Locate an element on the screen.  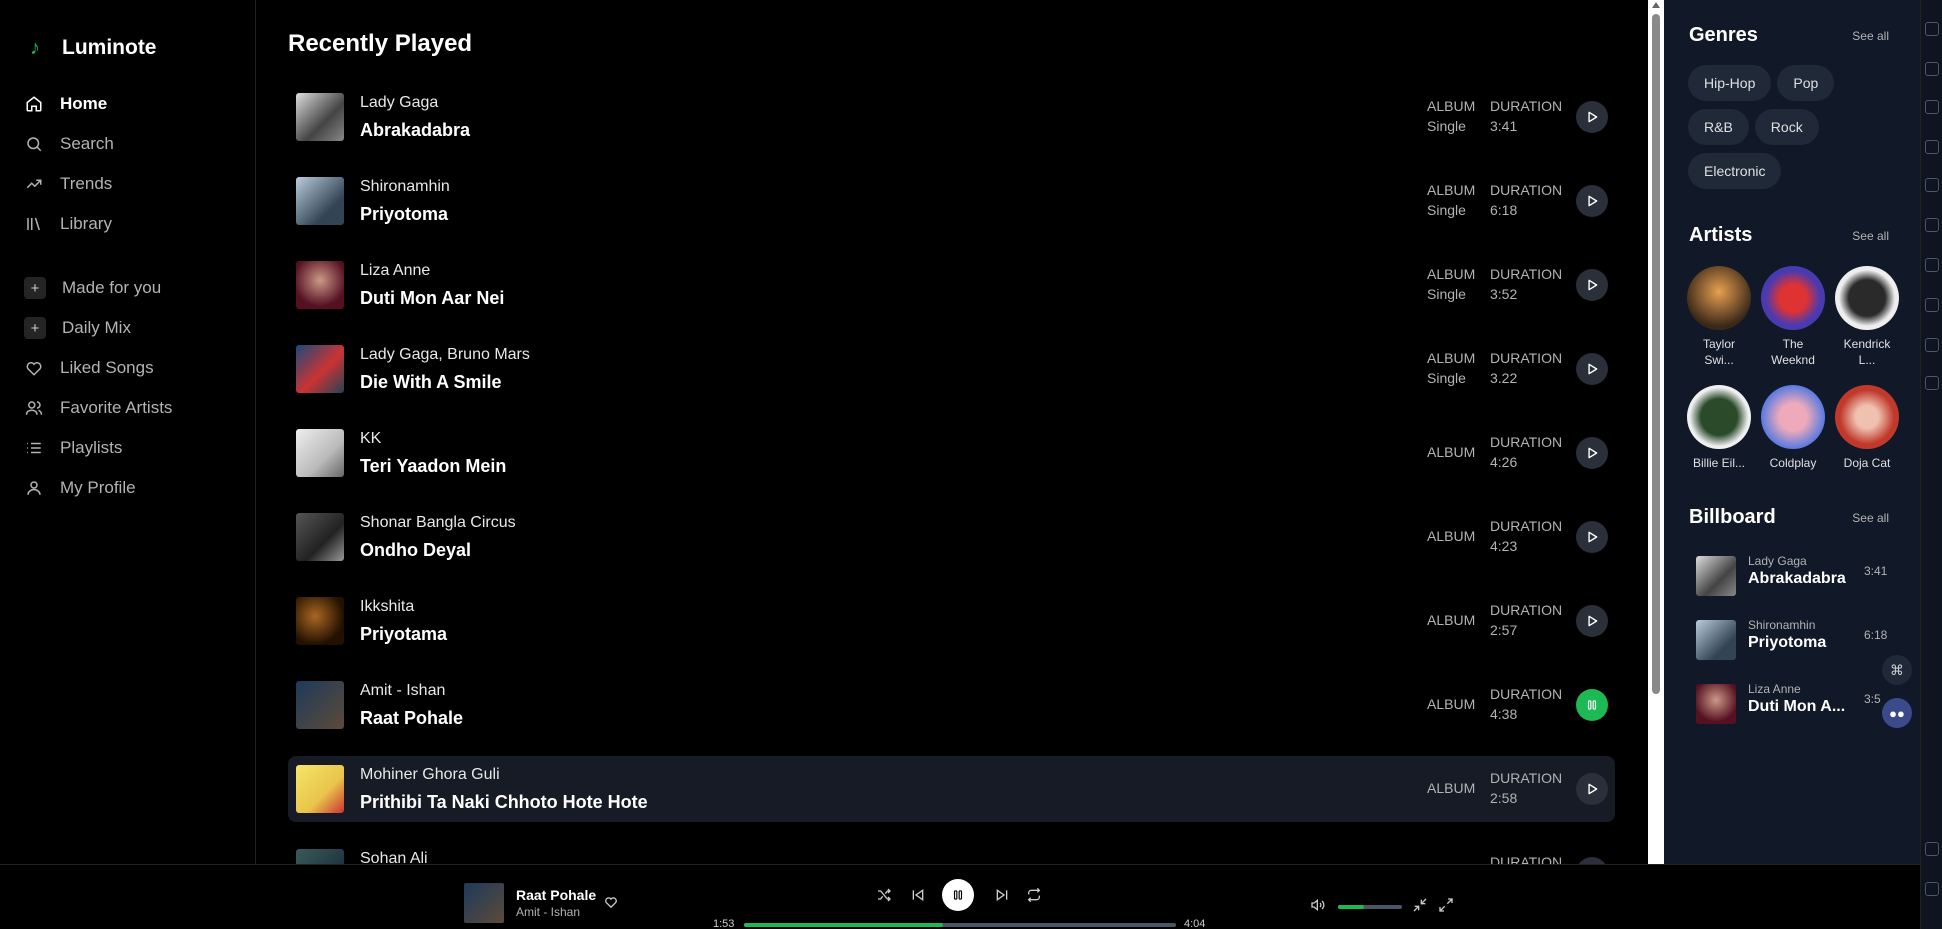
track-artist: Shironamhin is located at coordinates (405, 187).